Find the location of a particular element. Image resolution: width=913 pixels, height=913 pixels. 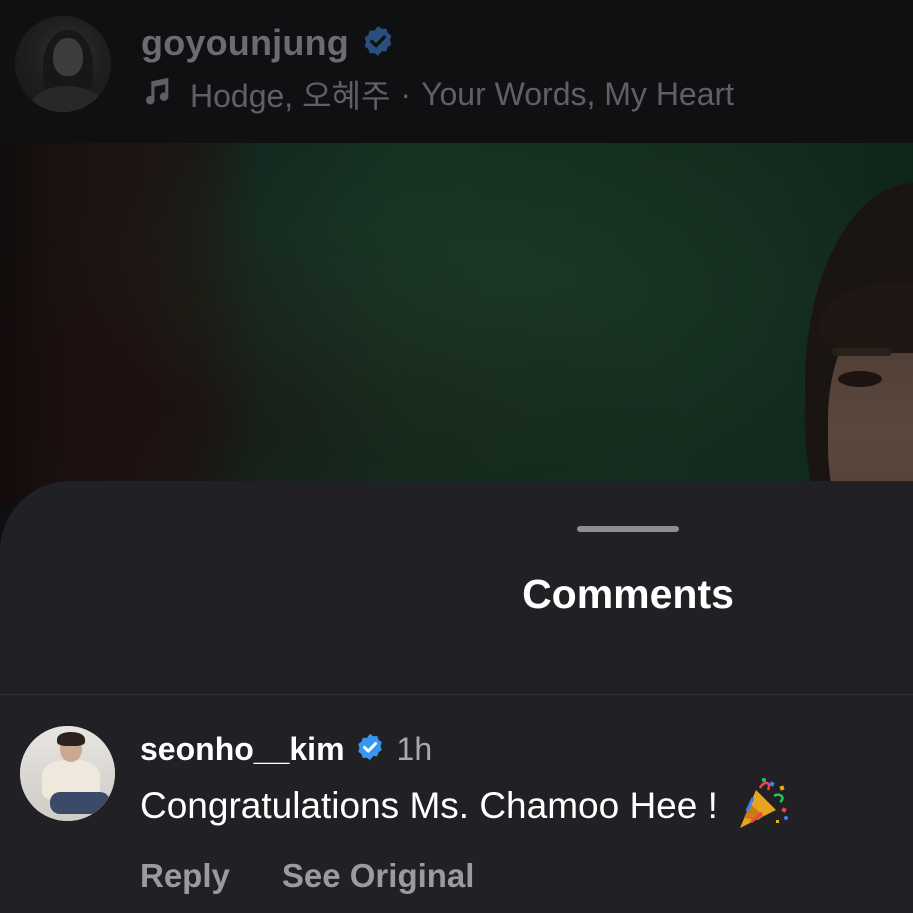

comment-timestamp: 1h is located at coordinates (414, 748).